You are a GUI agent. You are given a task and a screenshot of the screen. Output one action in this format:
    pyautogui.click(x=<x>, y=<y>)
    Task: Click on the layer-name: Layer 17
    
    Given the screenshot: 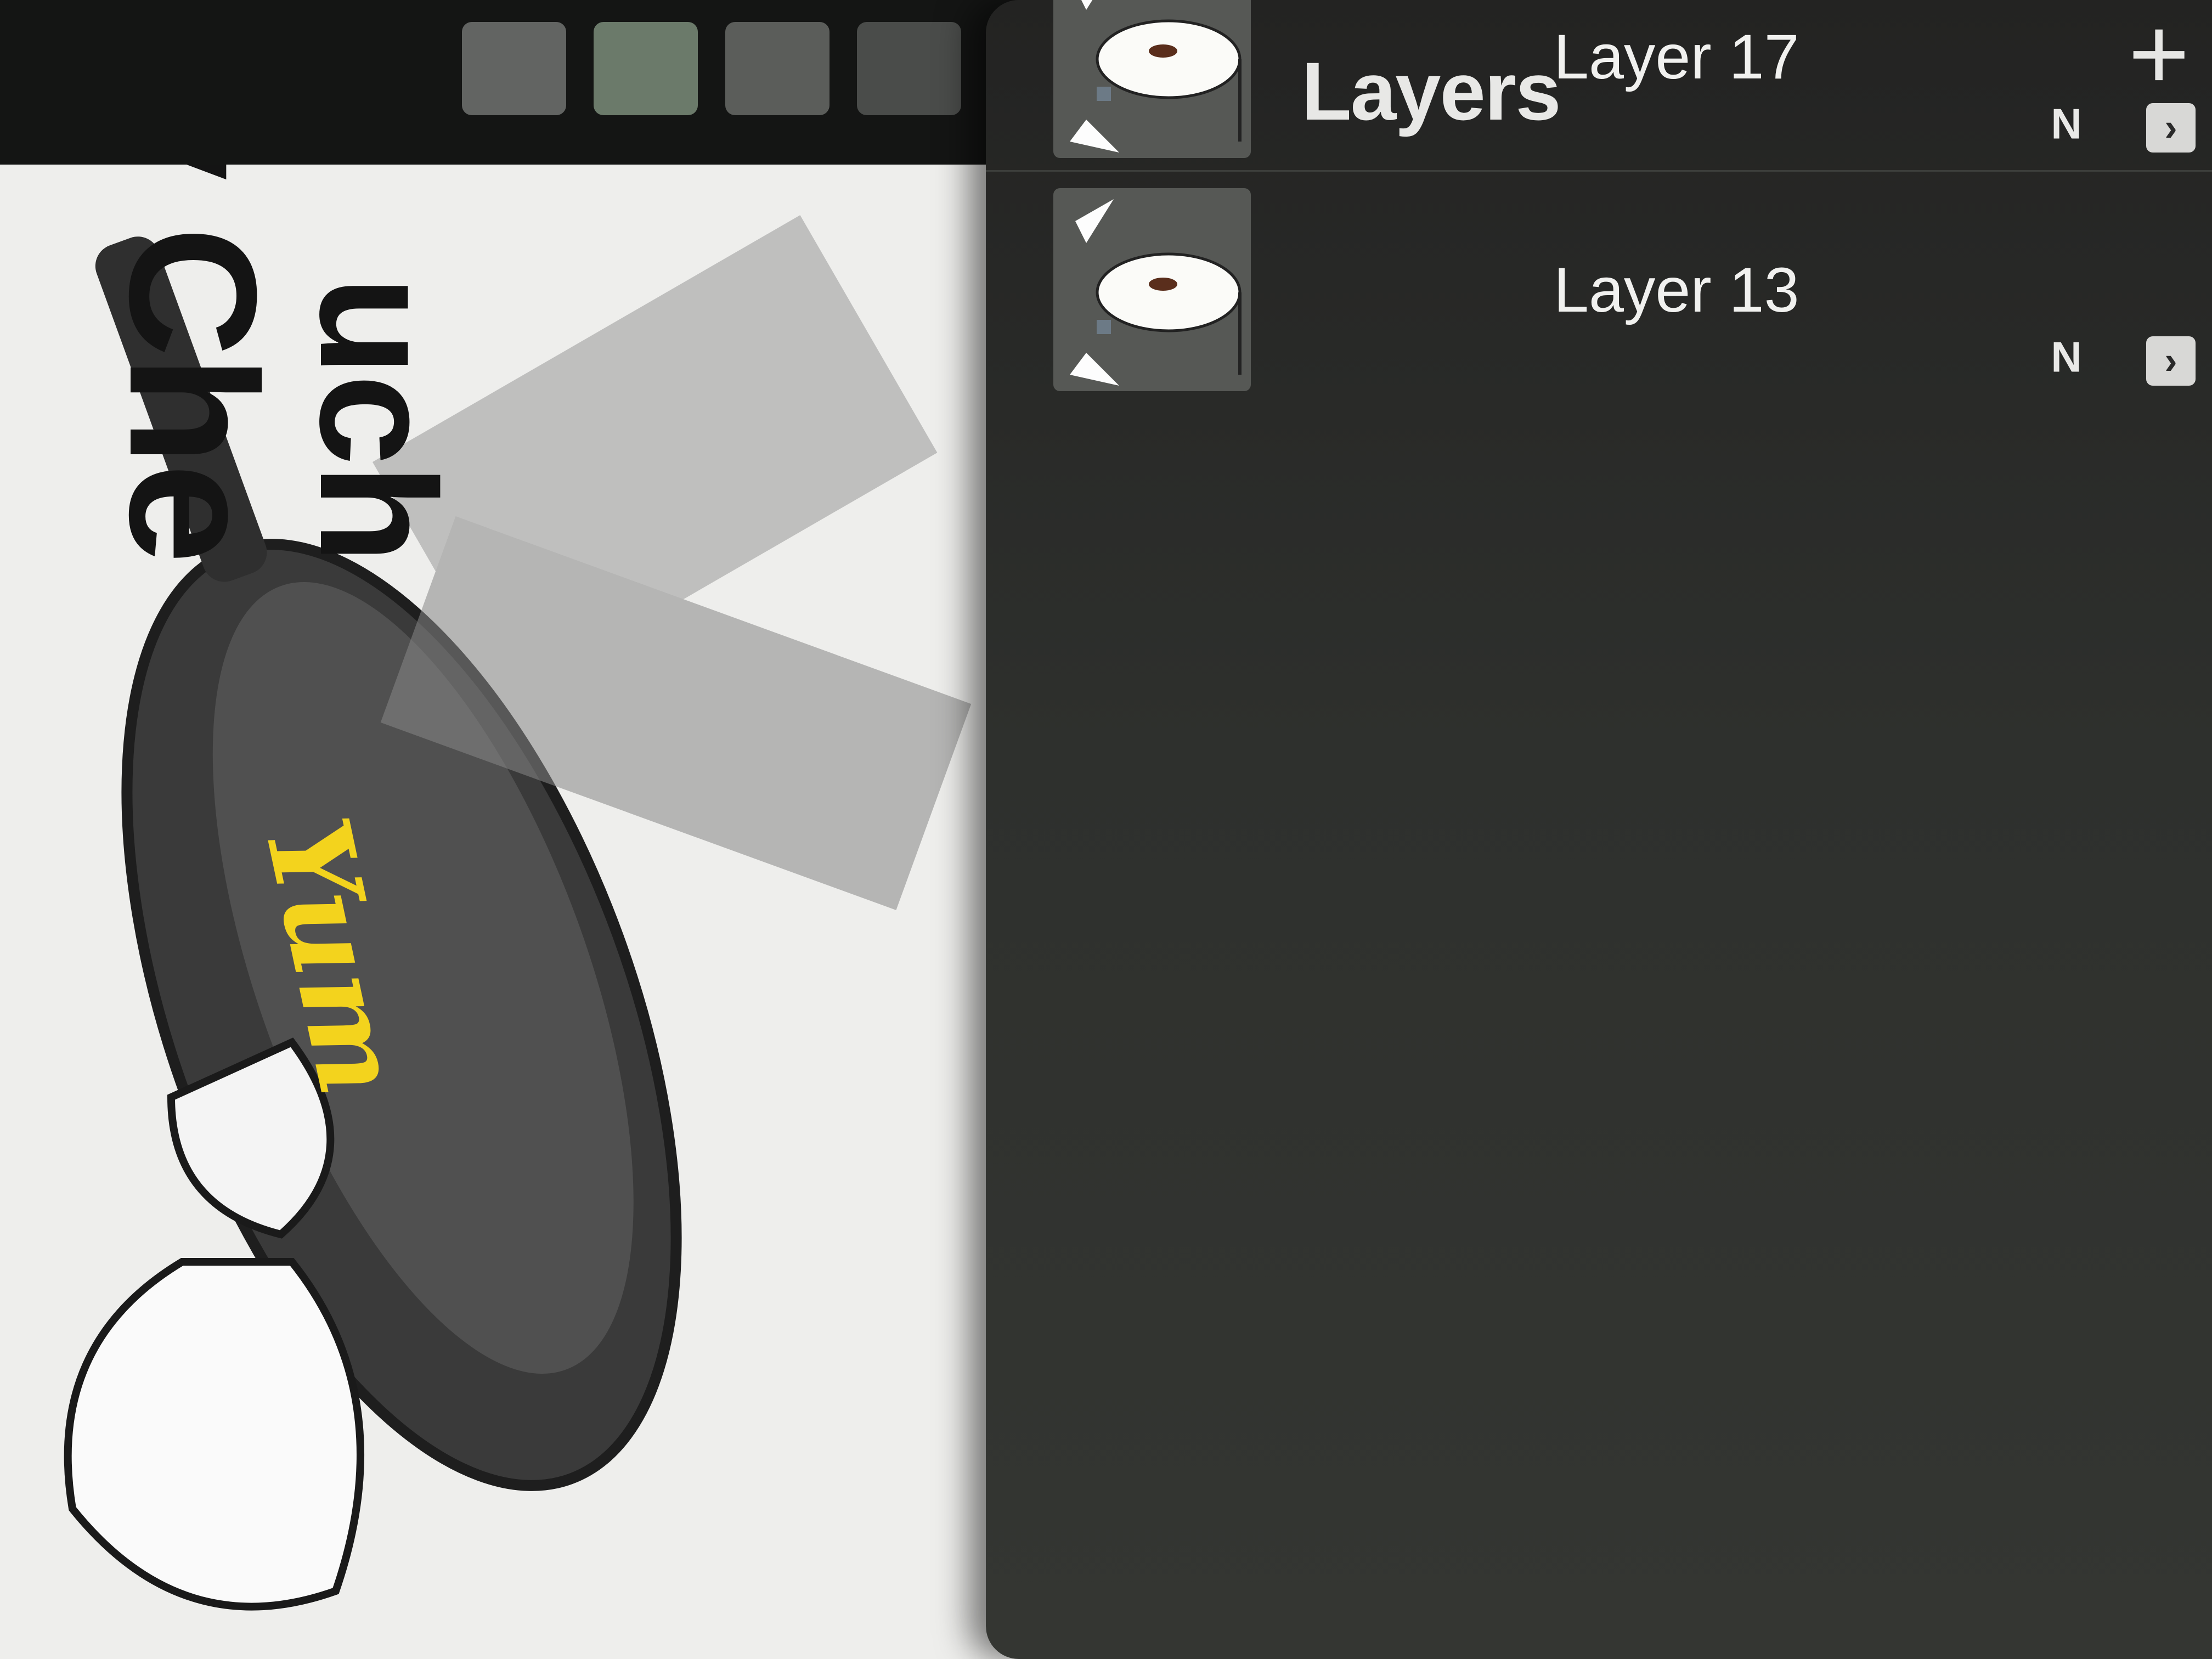 What is the action you would take?
    pyautogui.click(x=1676, y=57)
    